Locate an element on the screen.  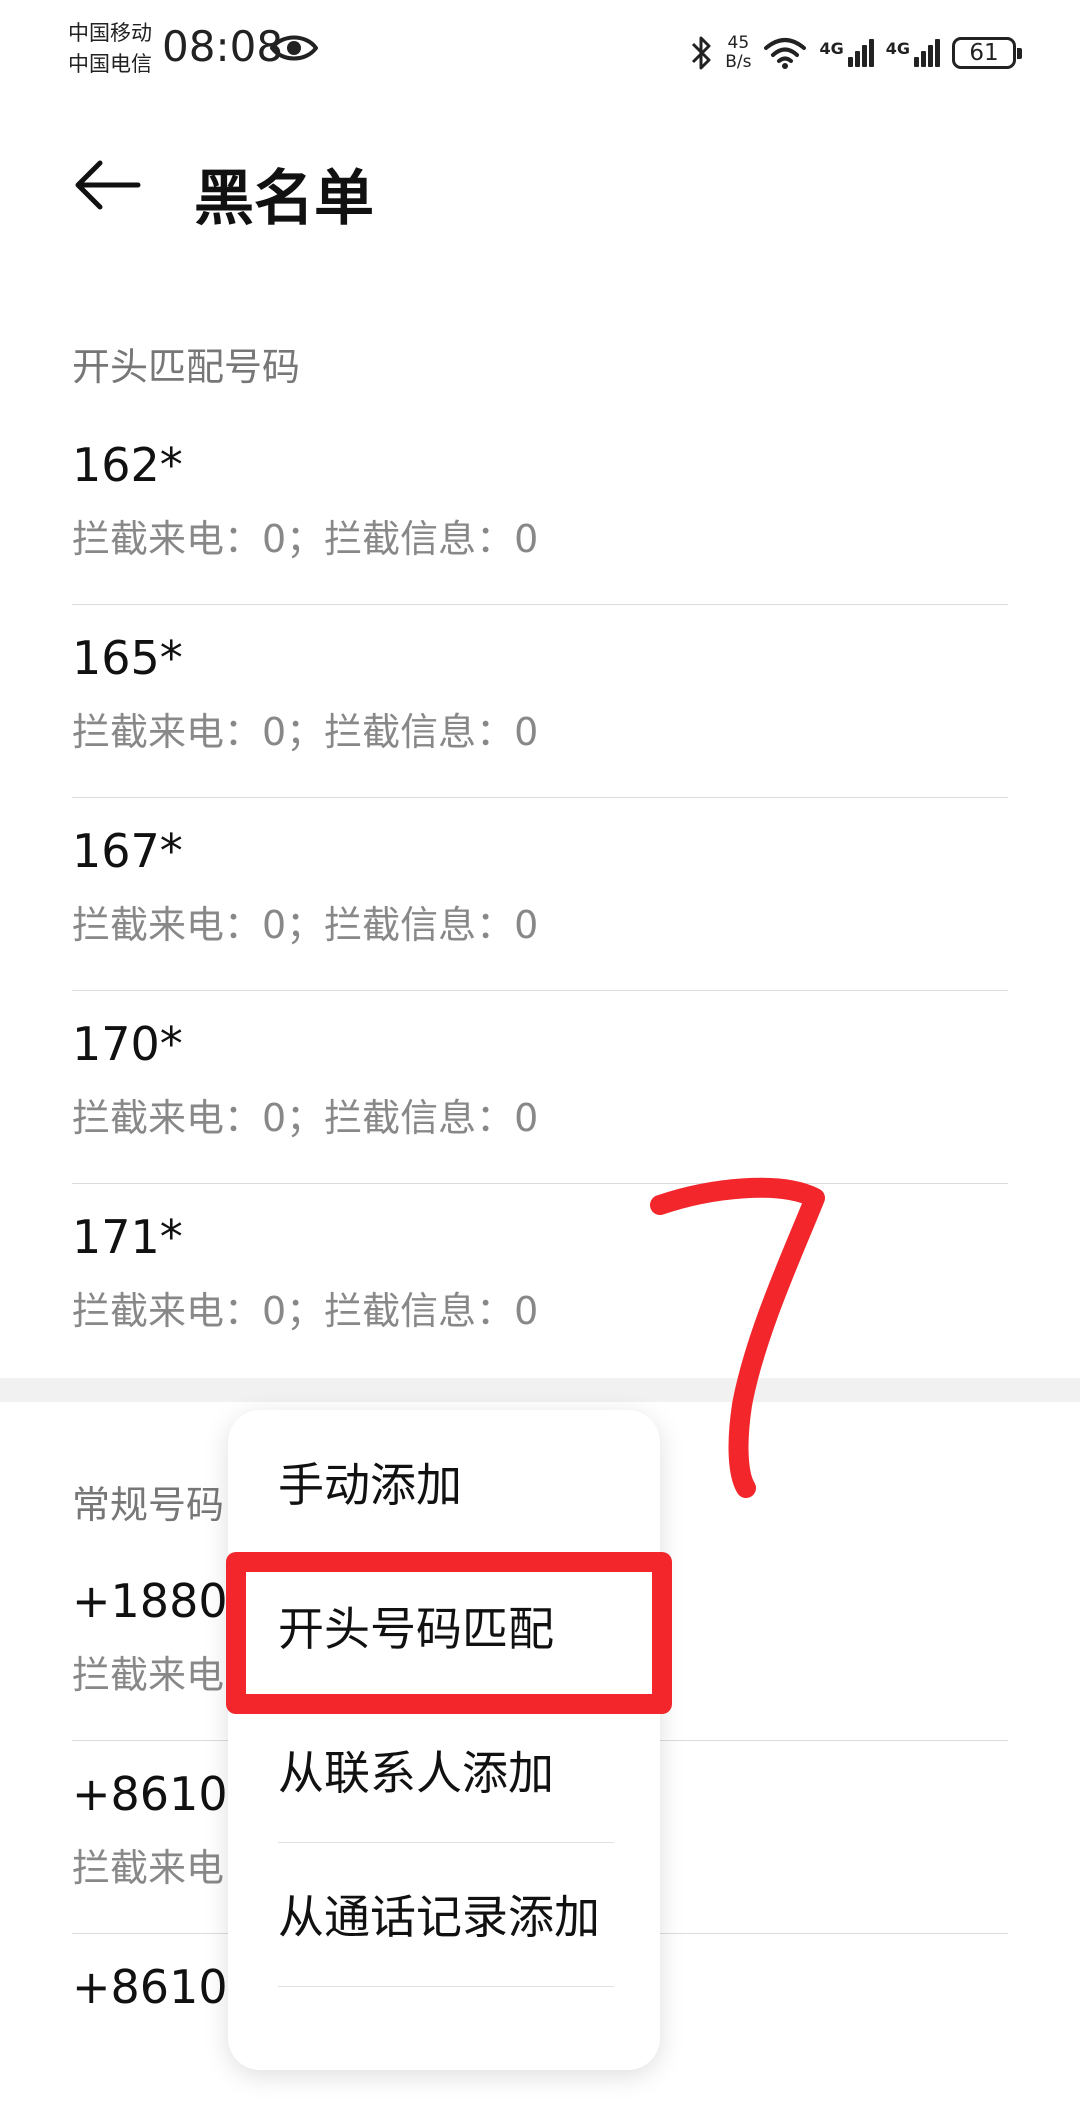
list-item: 171* 拦截来电：0；拦截信息：0 is located at coordinates (540, 1280).